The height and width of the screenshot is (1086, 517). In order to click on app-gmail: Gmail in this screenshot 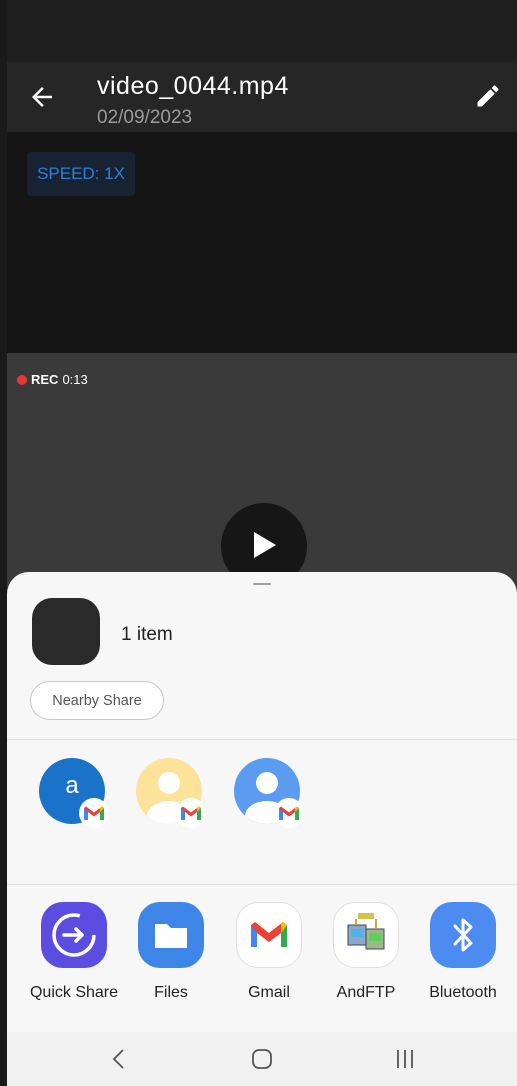, I will do `click(269, 952)`.